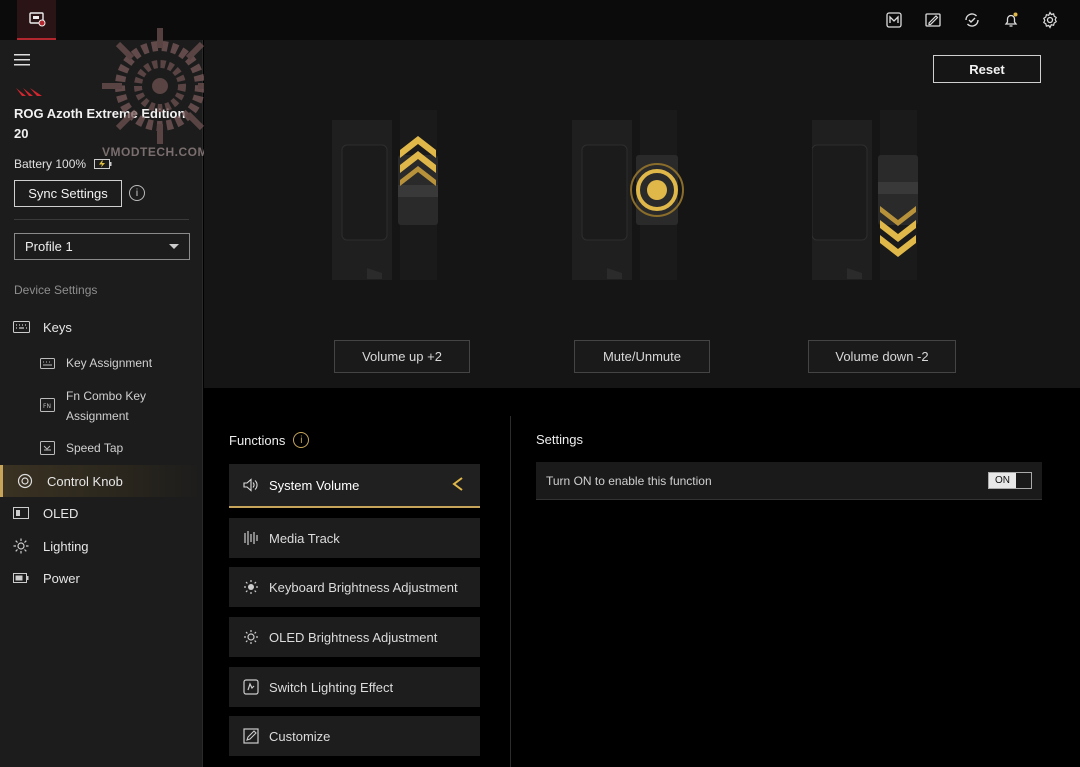 The width and height of the screenshot is (1080, 767). Describe the element at coordinates (57, 327) in the screenshot. I see `sidebar-item-label: Keys` at that location.